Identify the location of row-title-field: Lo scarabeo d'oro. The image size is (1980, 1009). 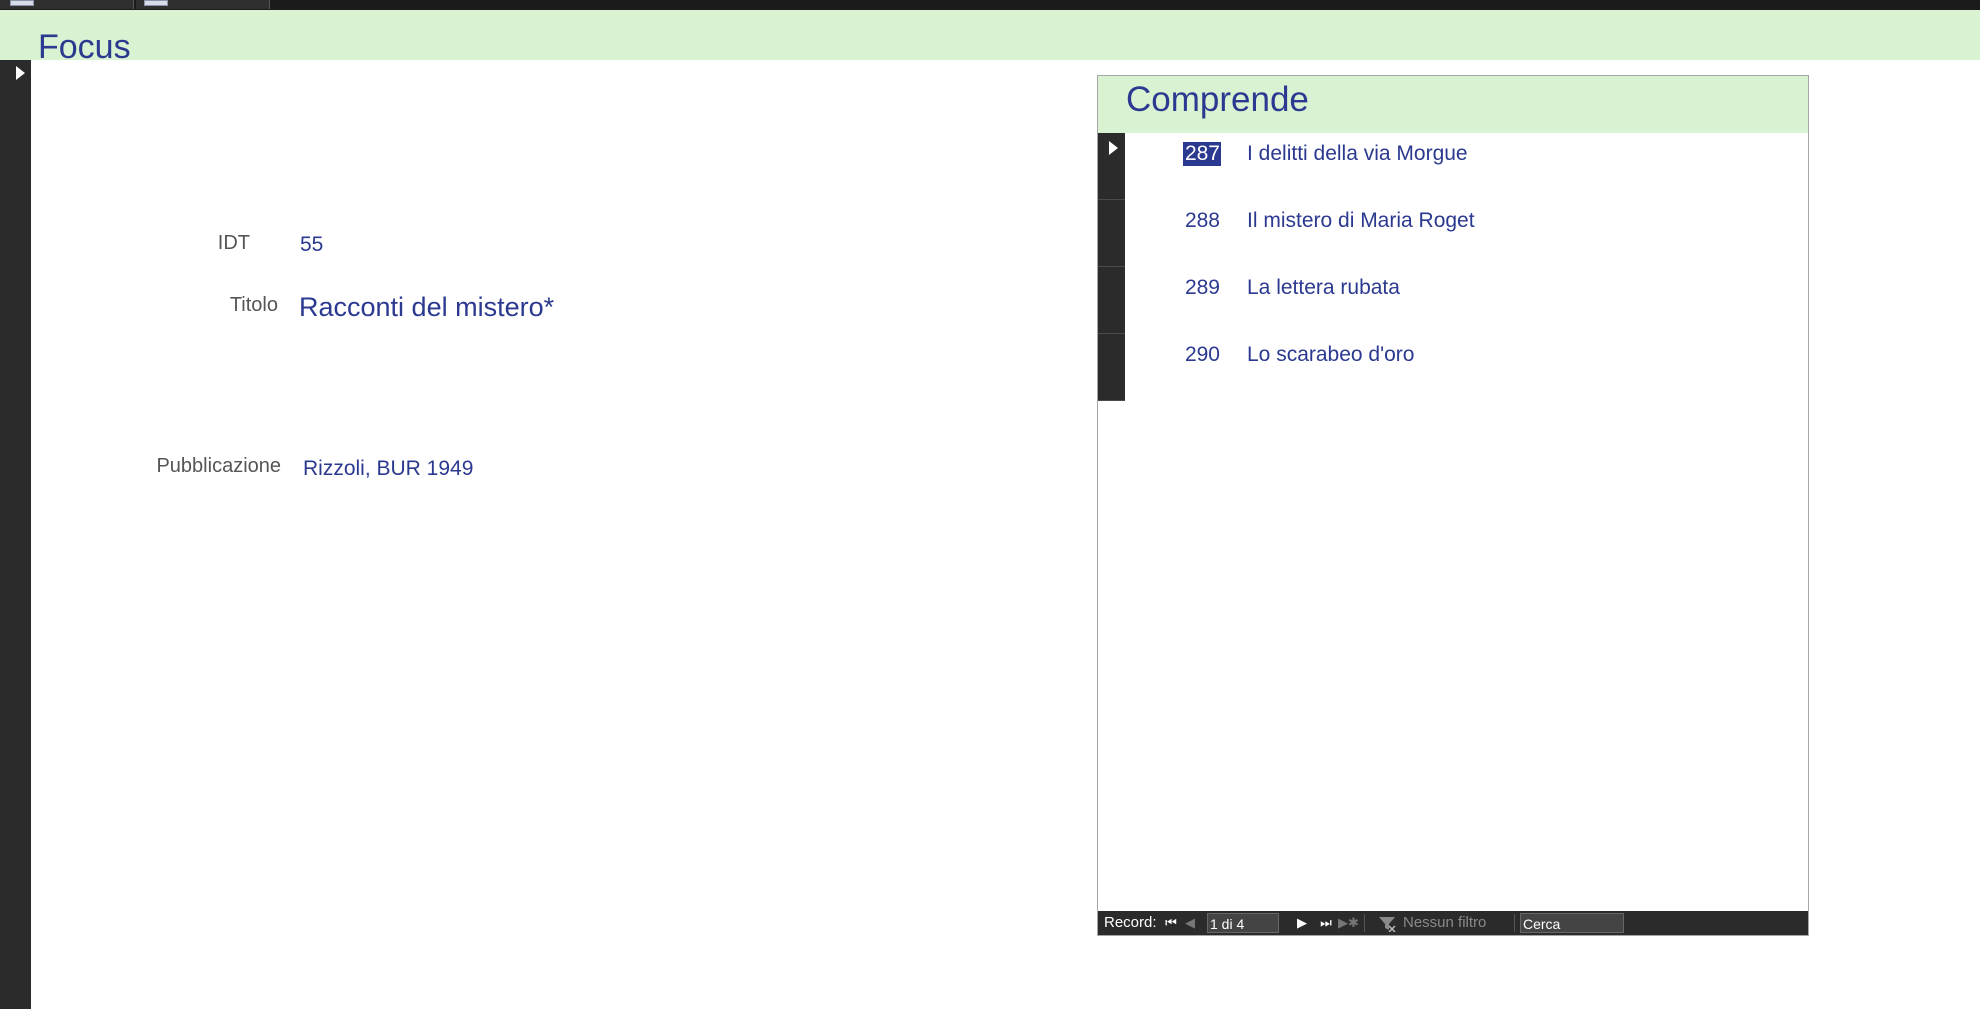
(1330, 355).